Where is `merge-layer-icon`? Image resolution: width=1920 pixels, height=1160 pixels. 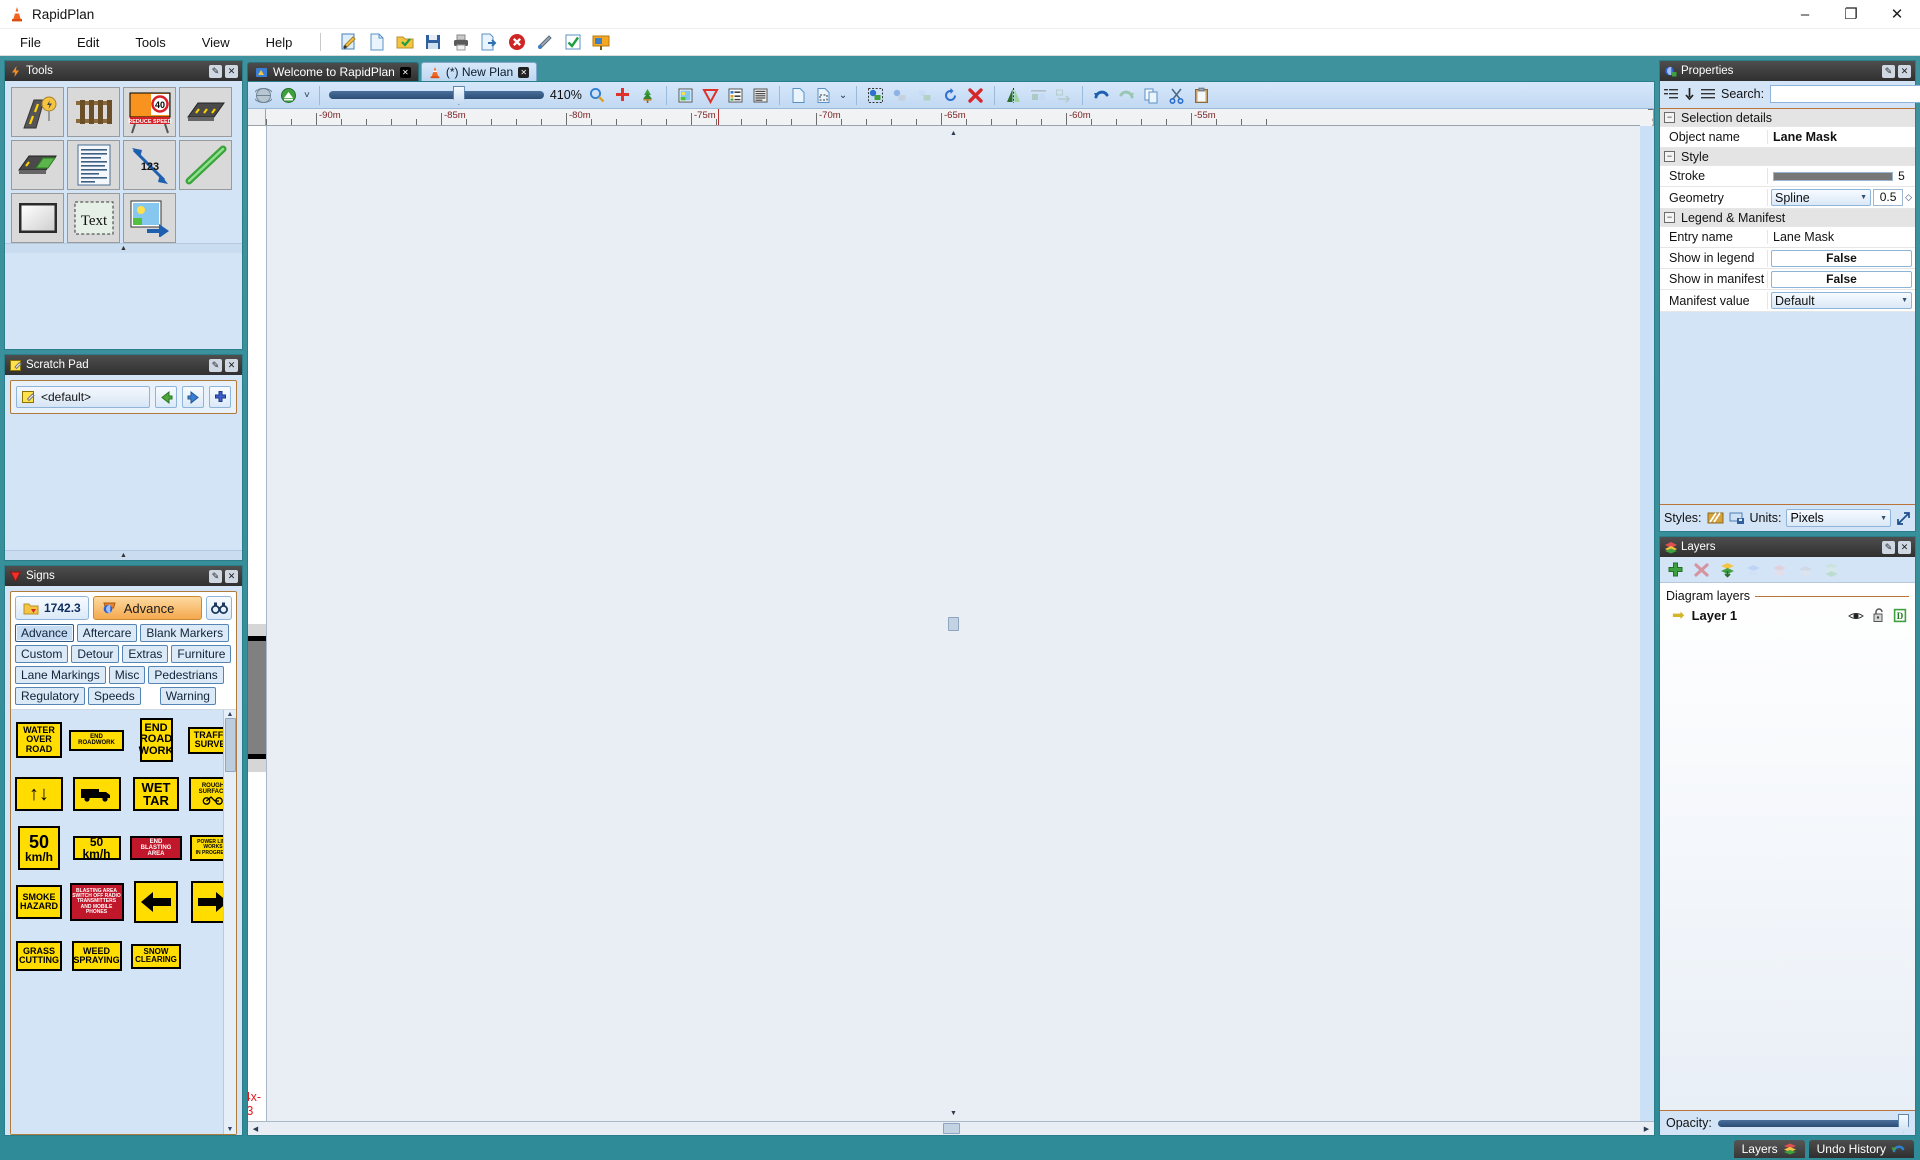 merge-layer-icon is located at coordinates (1727, 569).